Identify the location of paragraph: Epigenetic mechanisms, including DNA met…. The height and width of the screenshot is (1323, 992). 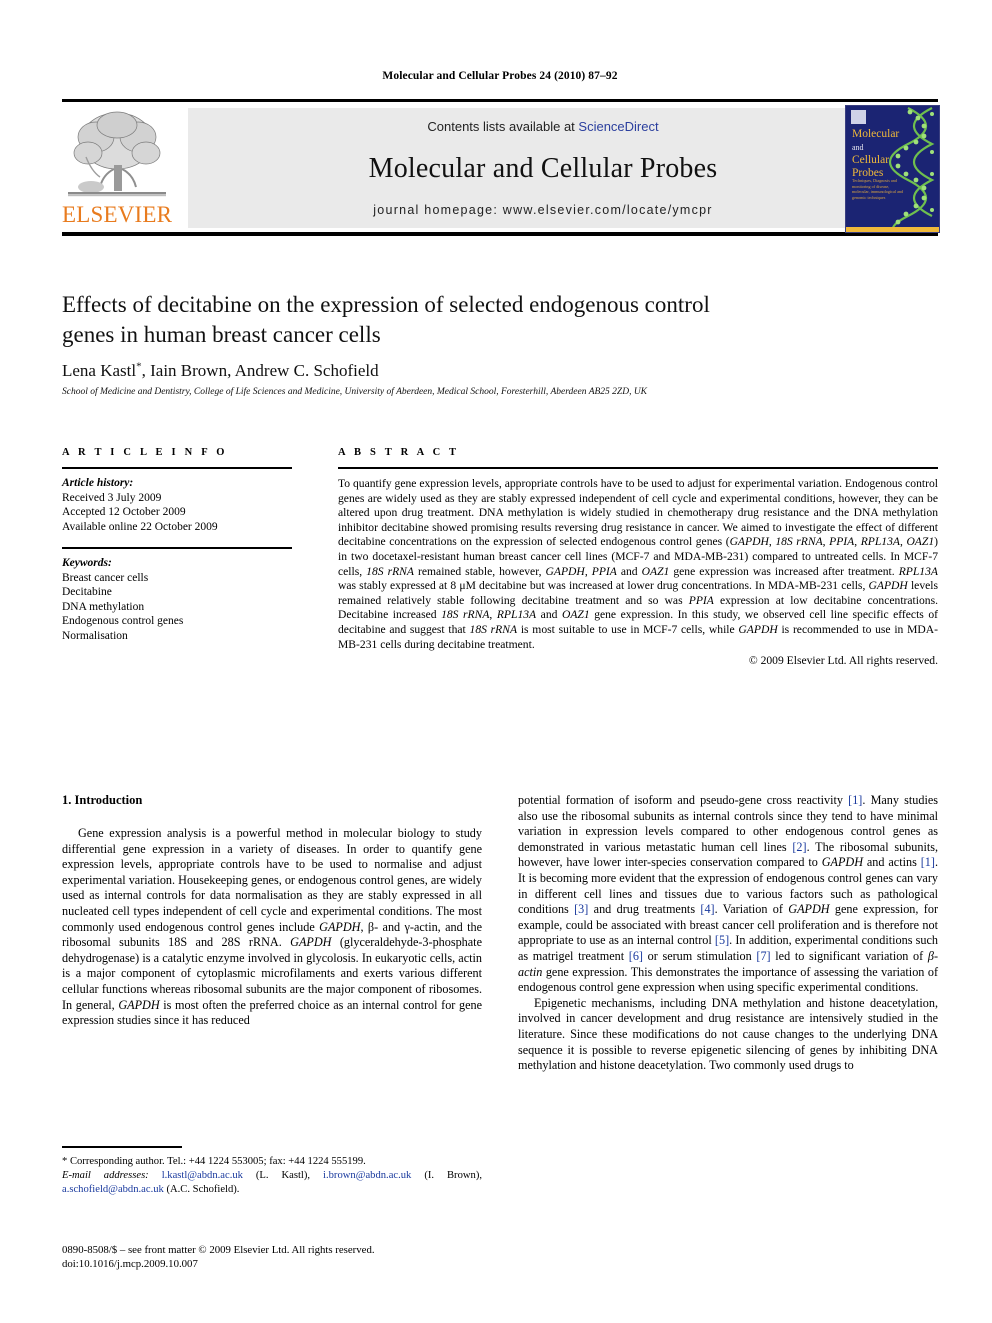
(728, 1034).